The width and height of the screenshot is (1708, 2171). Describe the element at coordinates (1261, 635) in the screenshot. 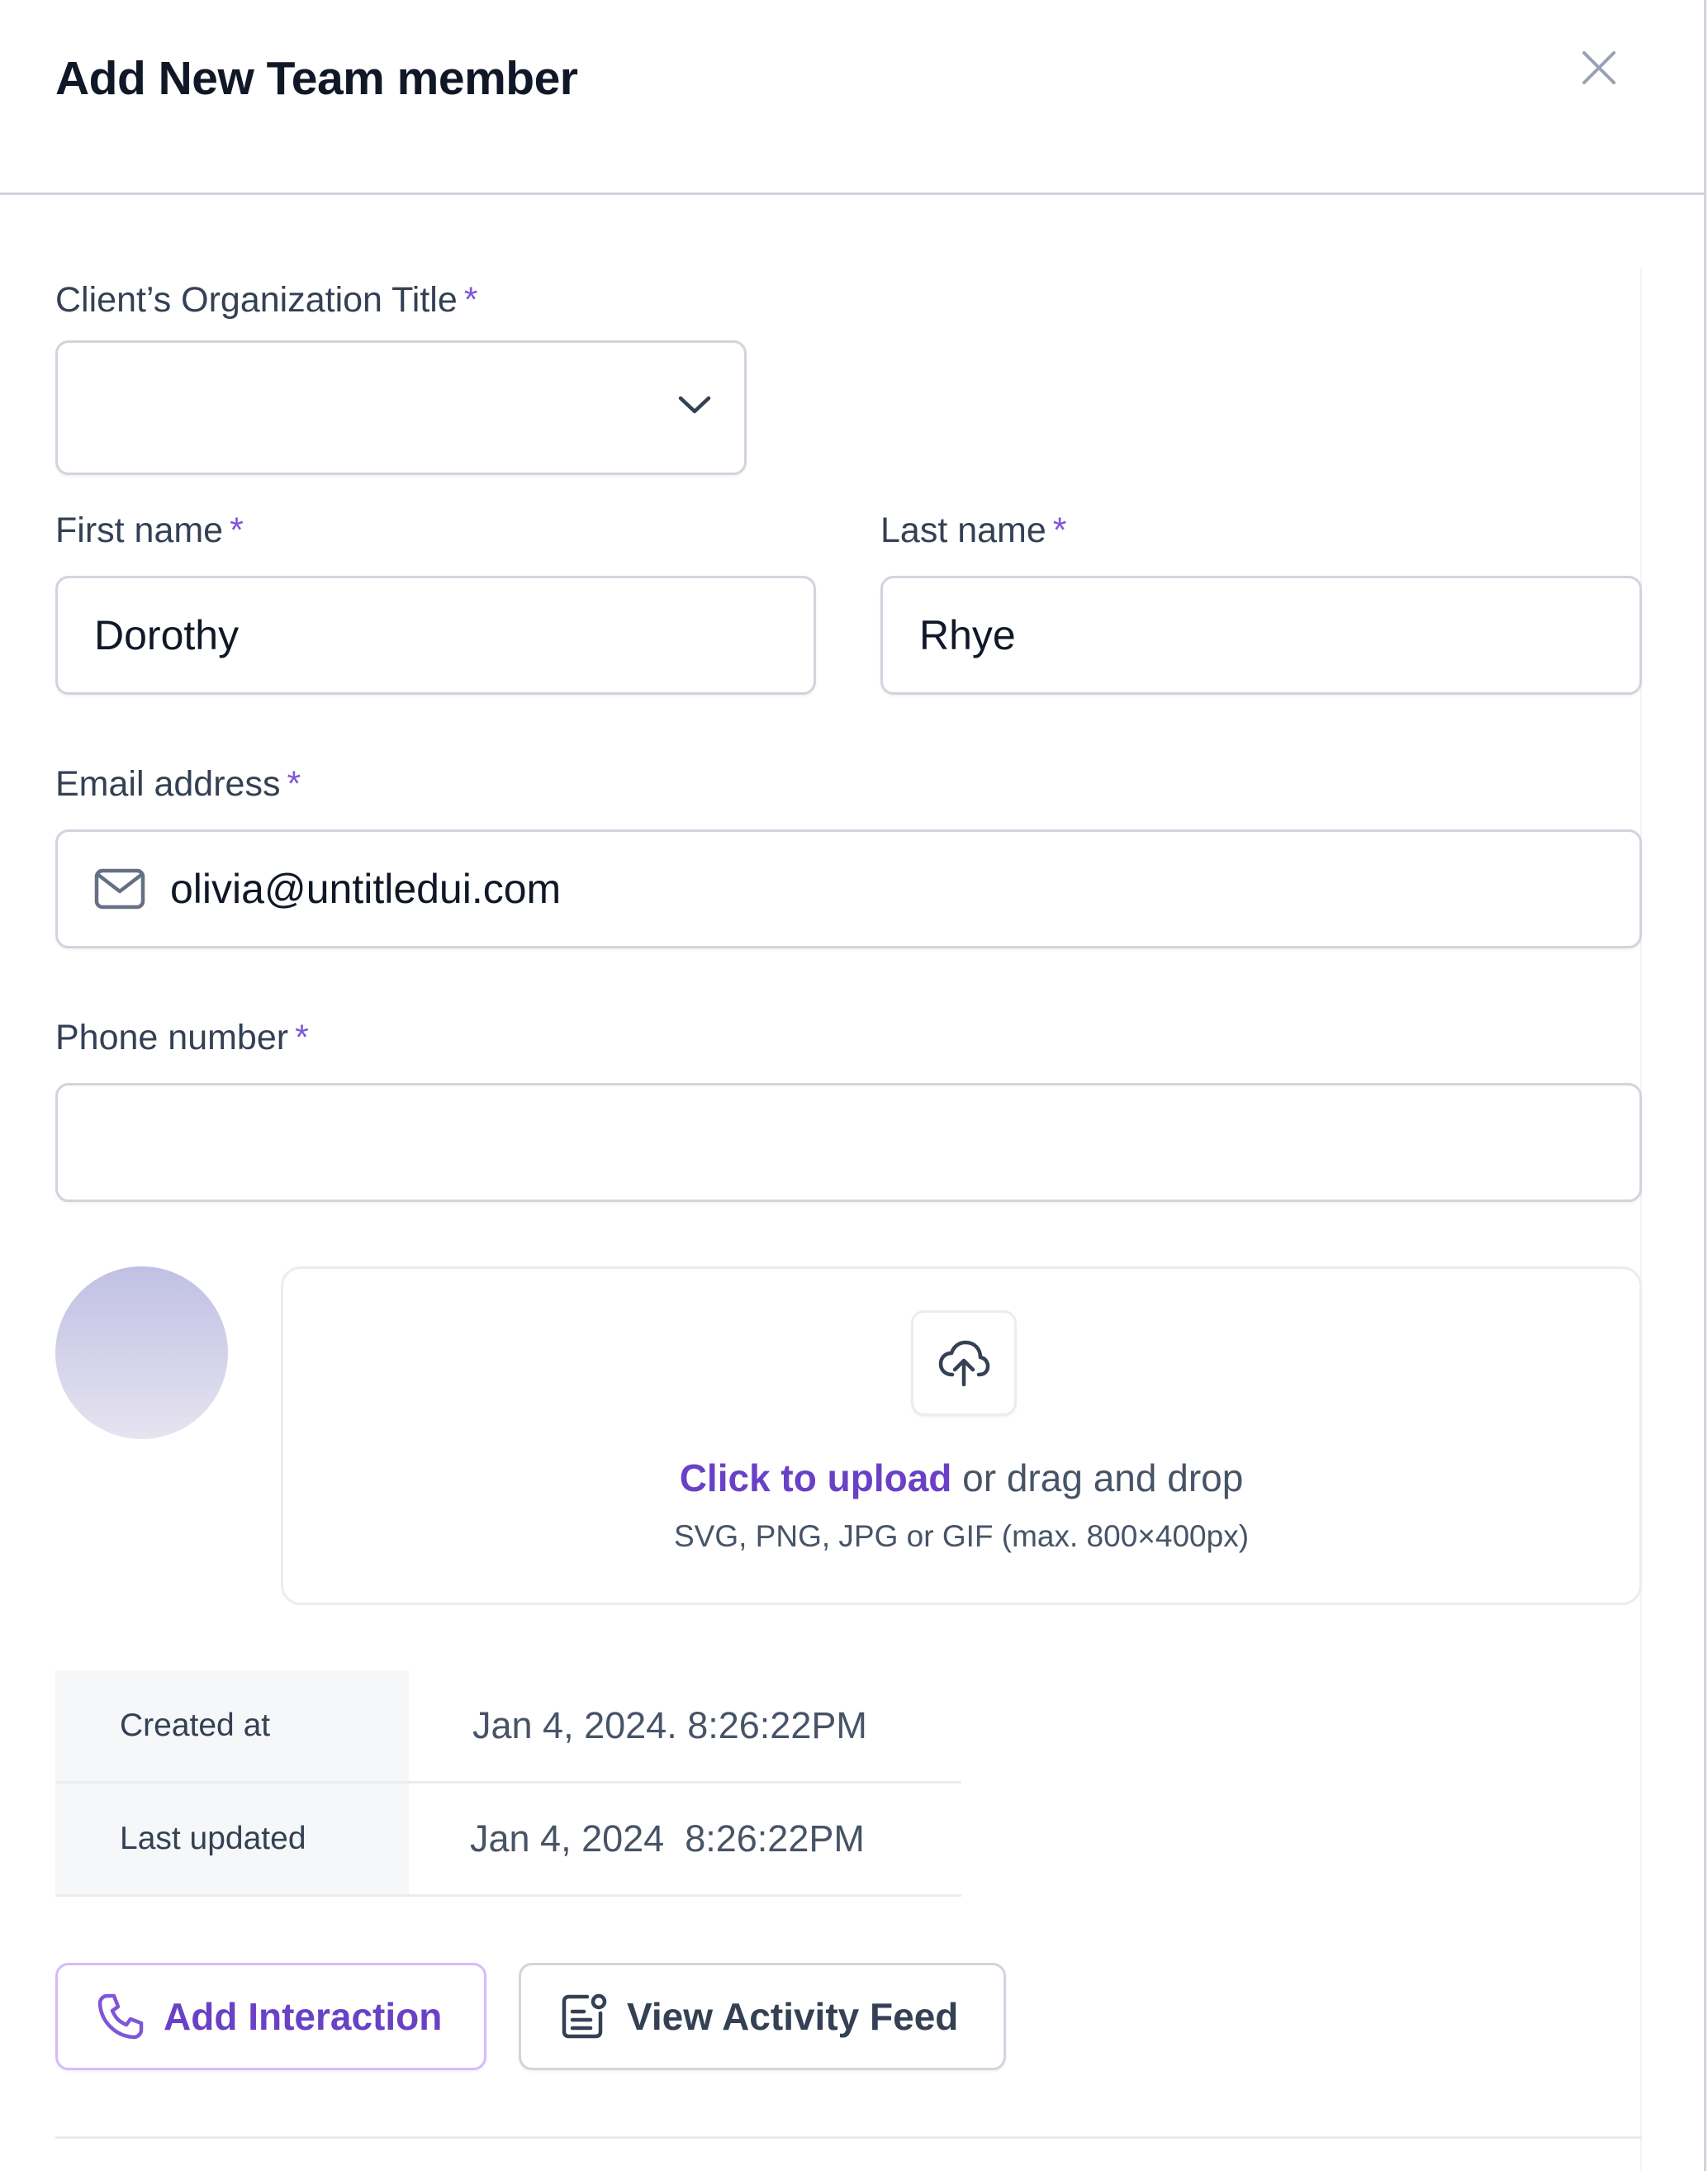

I see `last-name-input: Rhye` at that location.